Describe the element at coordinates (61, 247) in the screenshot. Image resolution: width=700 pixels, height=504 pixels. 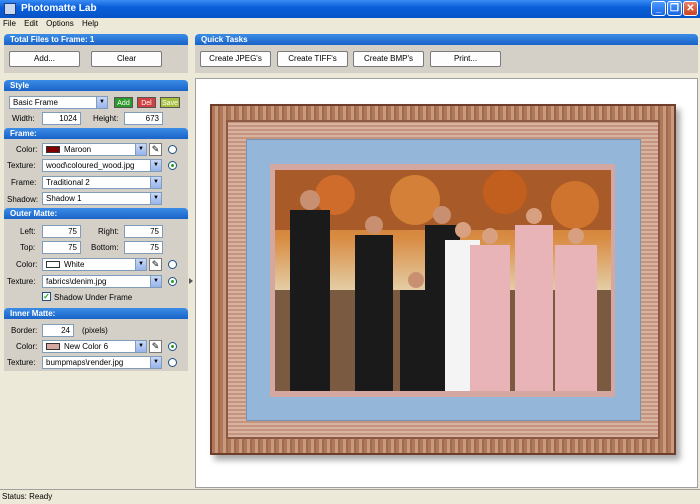
I see `matte-top-field: 75` at that location.